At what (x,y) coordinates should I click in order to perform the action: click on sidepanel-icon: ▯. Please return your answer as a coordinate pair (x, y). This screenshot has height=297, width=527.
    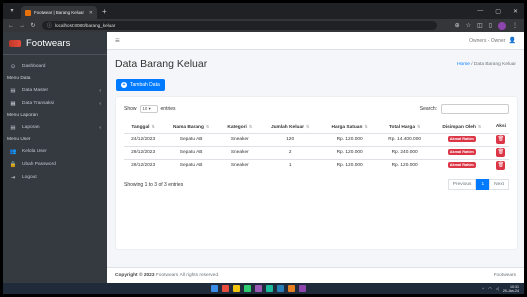
    Looking at the image, I should click on (490, 25).